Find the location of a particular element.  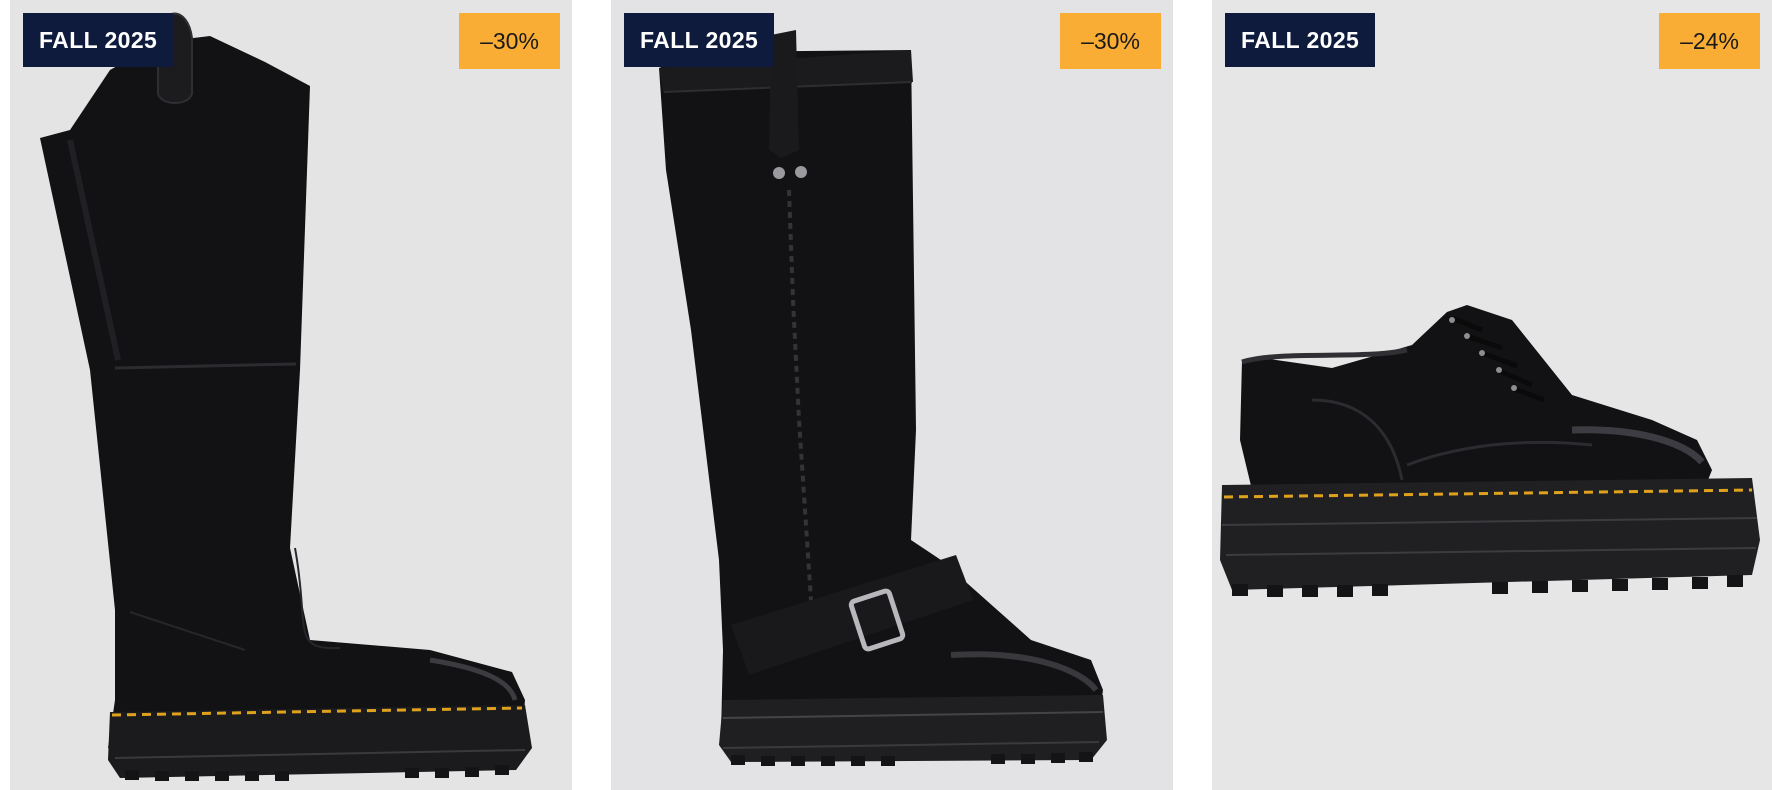

discount-badge: –24% is located at coordinates (1709, 41).